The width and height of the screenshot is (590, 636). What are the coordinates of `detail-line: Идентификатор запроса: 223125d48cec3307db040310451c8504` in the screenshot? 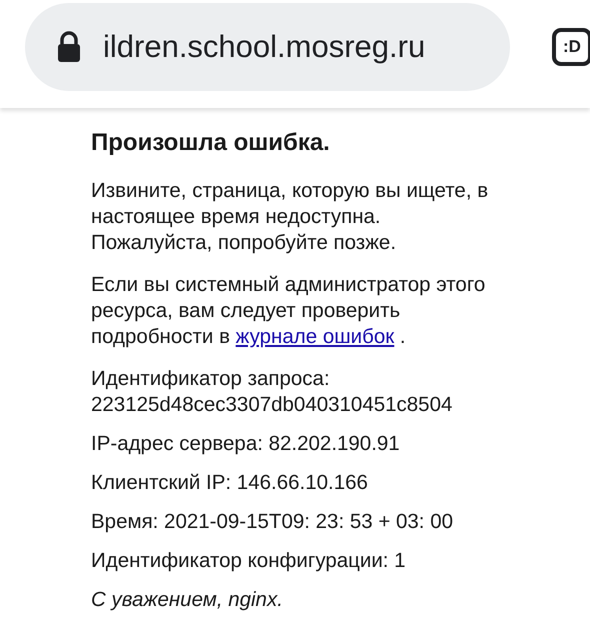 It's located at (272, 392).